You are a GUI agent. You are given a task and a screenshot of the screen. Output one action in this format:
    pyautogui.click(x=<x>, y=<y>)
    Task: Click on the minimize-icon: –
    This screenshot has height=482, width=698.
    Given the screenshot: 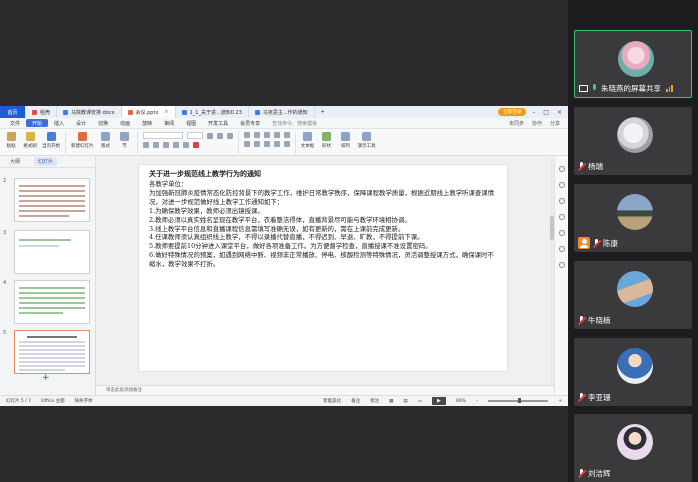 What is the action you would take?
    pyautogui.click(x=533, y=112)
    